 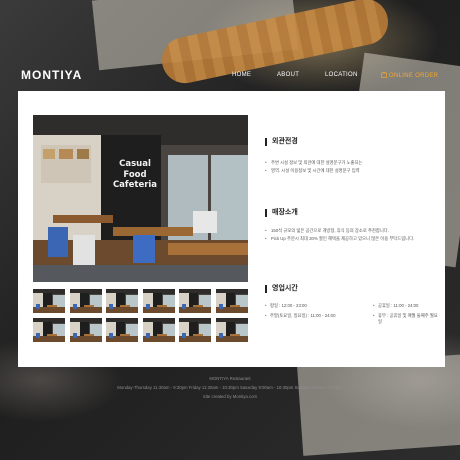 What do you see at coordinates (414, 76) in the screenshot?
I see `online-order-label: ONLINE ORDER` at bounding box center [414, 76].